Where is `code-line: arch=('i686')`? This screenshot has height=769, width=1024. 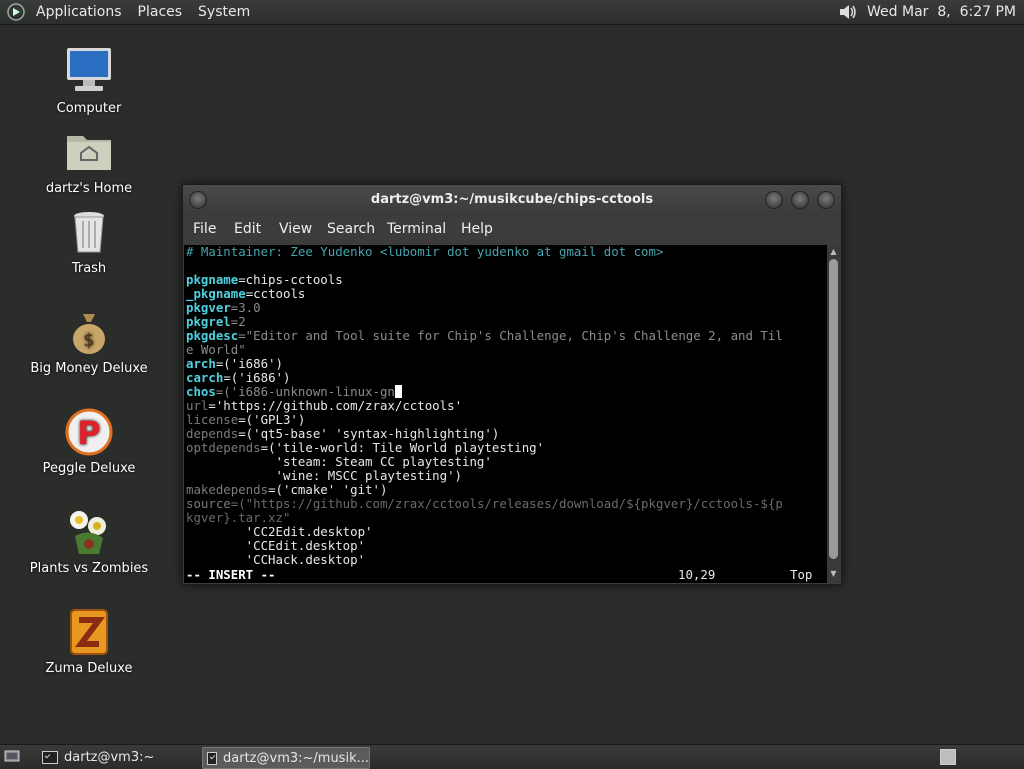
code-line: arch=('i686') is located at coordinates (234, 363).